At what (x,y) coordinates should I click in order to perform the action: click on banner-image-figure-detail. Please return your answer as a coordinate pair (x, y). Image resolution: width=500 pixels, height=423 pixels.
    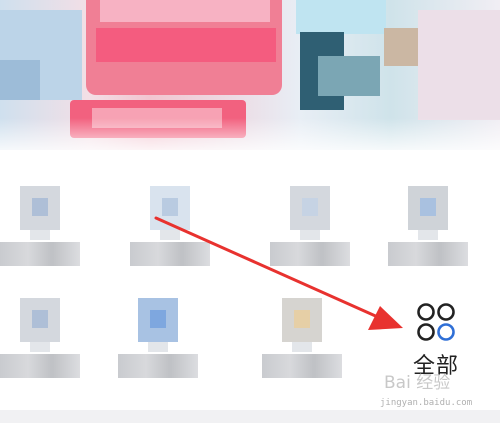
    Looking at the image, I should click on (349, 76).